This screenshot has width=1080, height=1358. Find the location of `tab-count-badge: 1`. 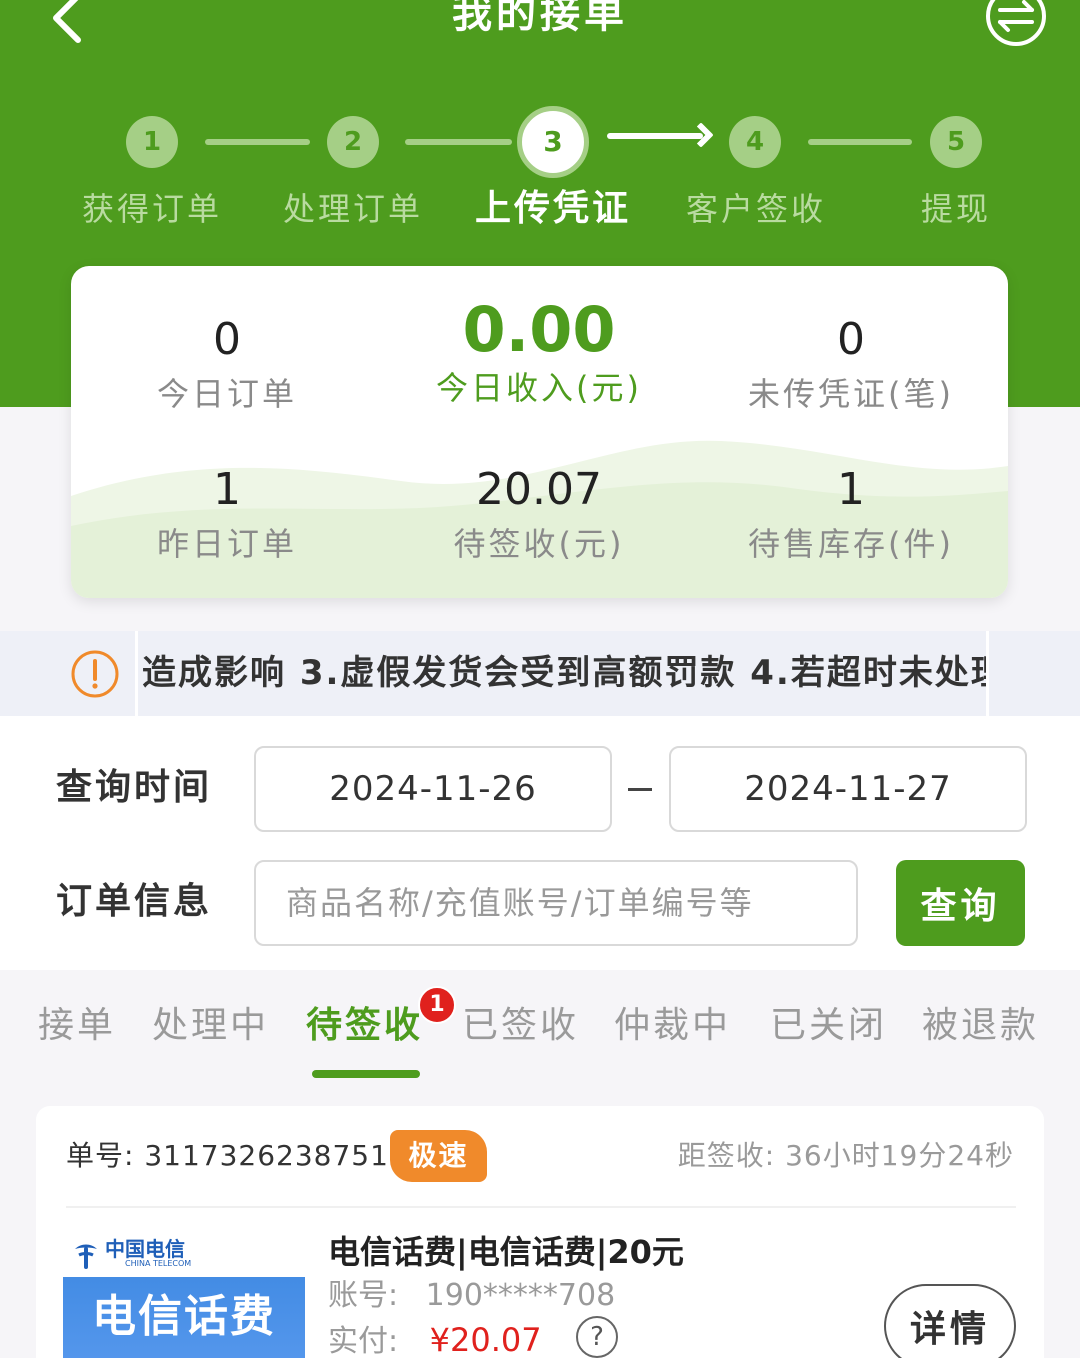

tab-count-badge: 1 is located at coordinates (437, 1005).